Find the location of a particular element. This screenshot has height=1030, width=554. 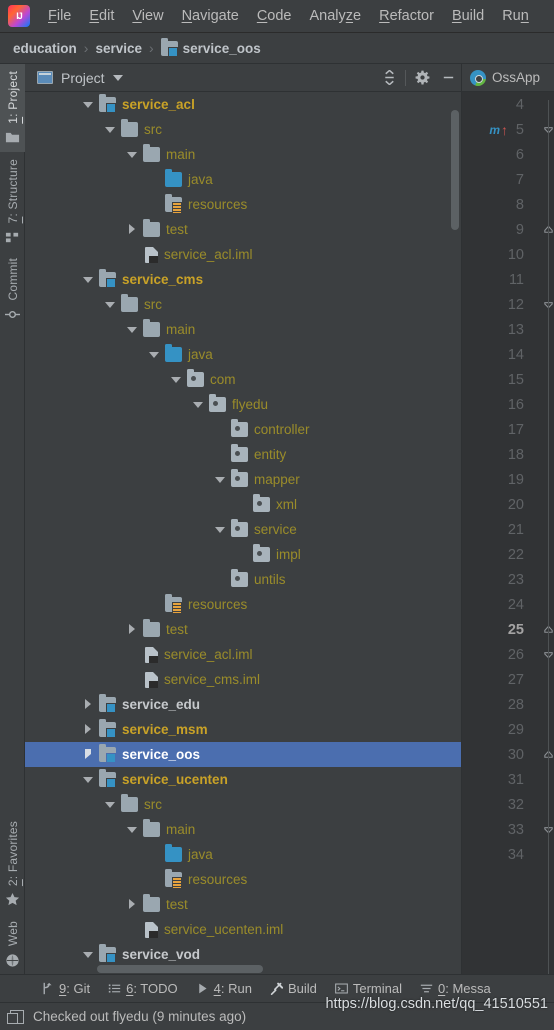

menu-item-view: View is located at coordinates (147, 16).